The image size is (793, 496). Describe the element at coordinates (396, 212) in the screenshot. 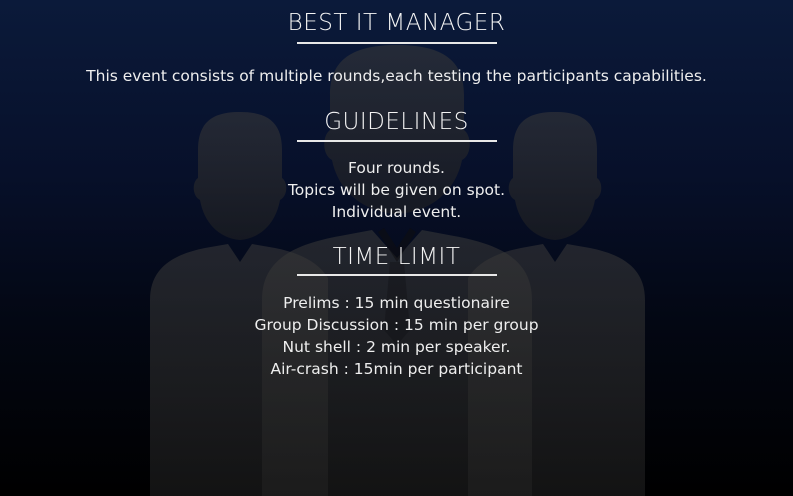

I see `guideline-item: Individual event.` at that location.